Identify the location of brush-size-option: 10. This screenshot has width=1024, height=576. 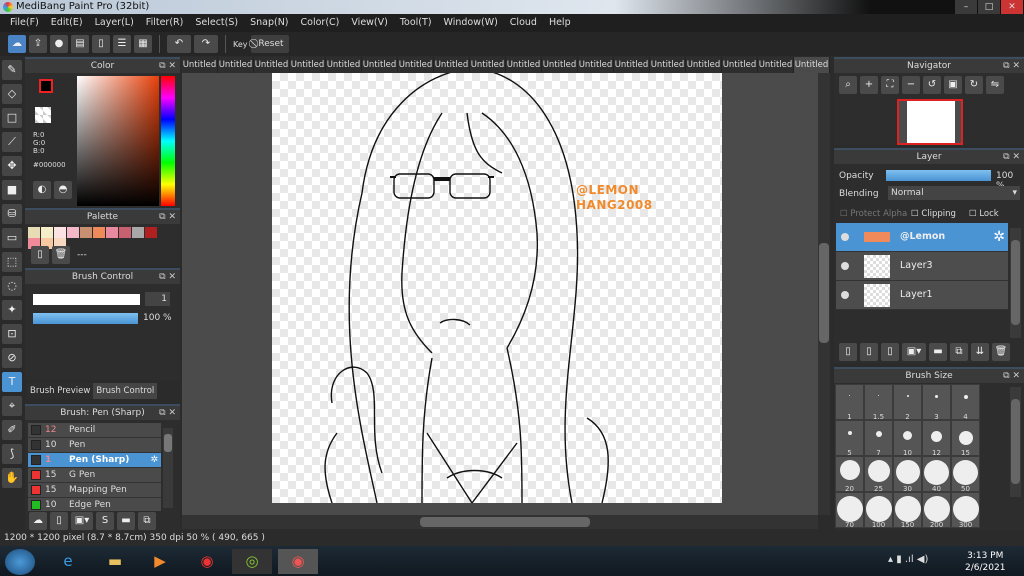
(907, 438).